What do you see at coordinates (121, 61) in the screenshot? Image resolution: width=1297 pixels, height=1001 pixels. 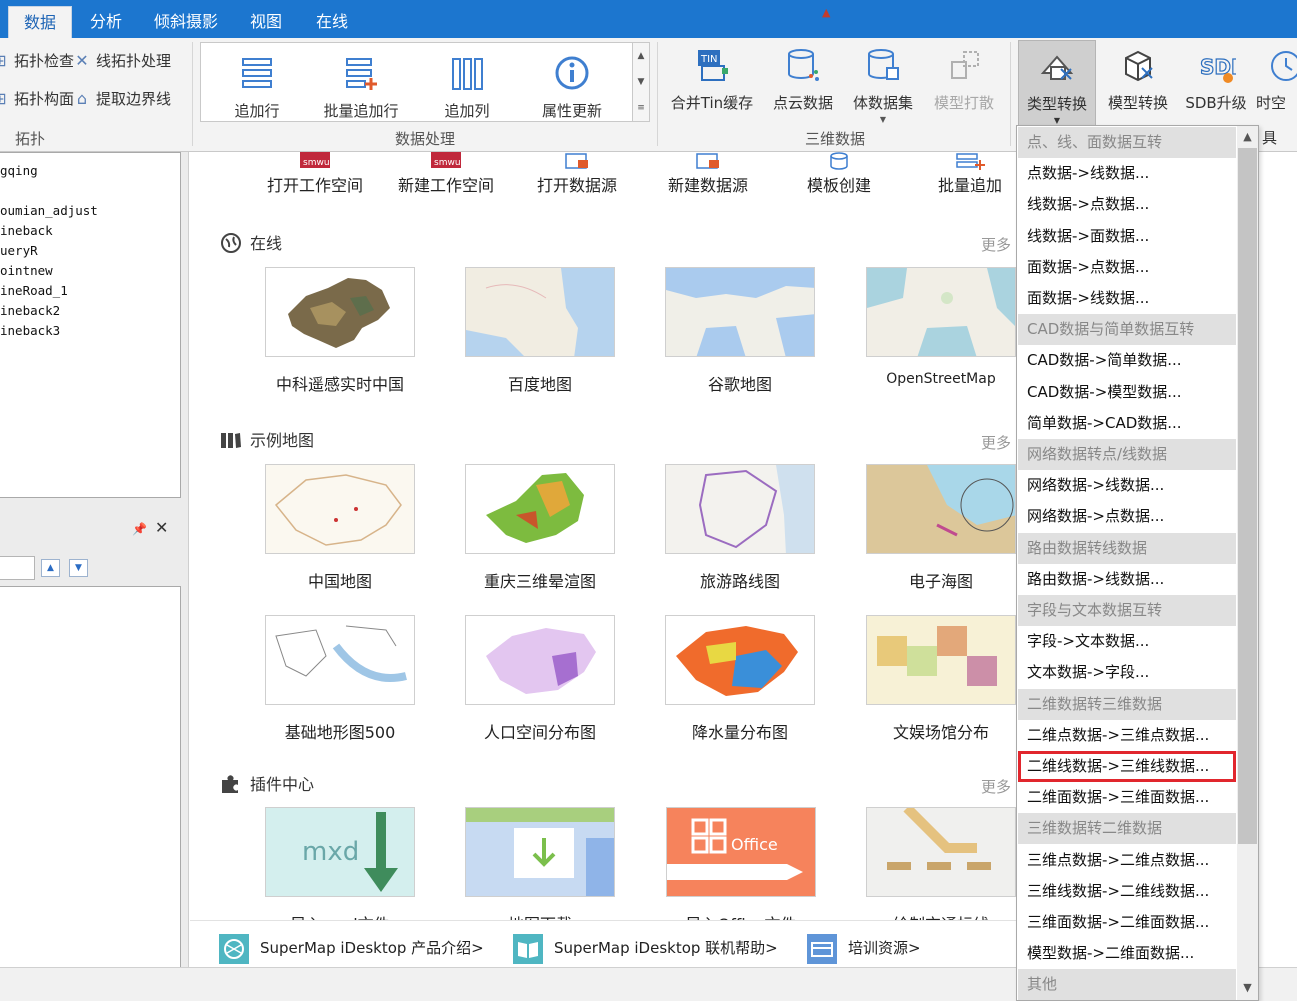 I see `line-topology-button: ✕ 线拓扑处理` at bounding box center [121, 61].